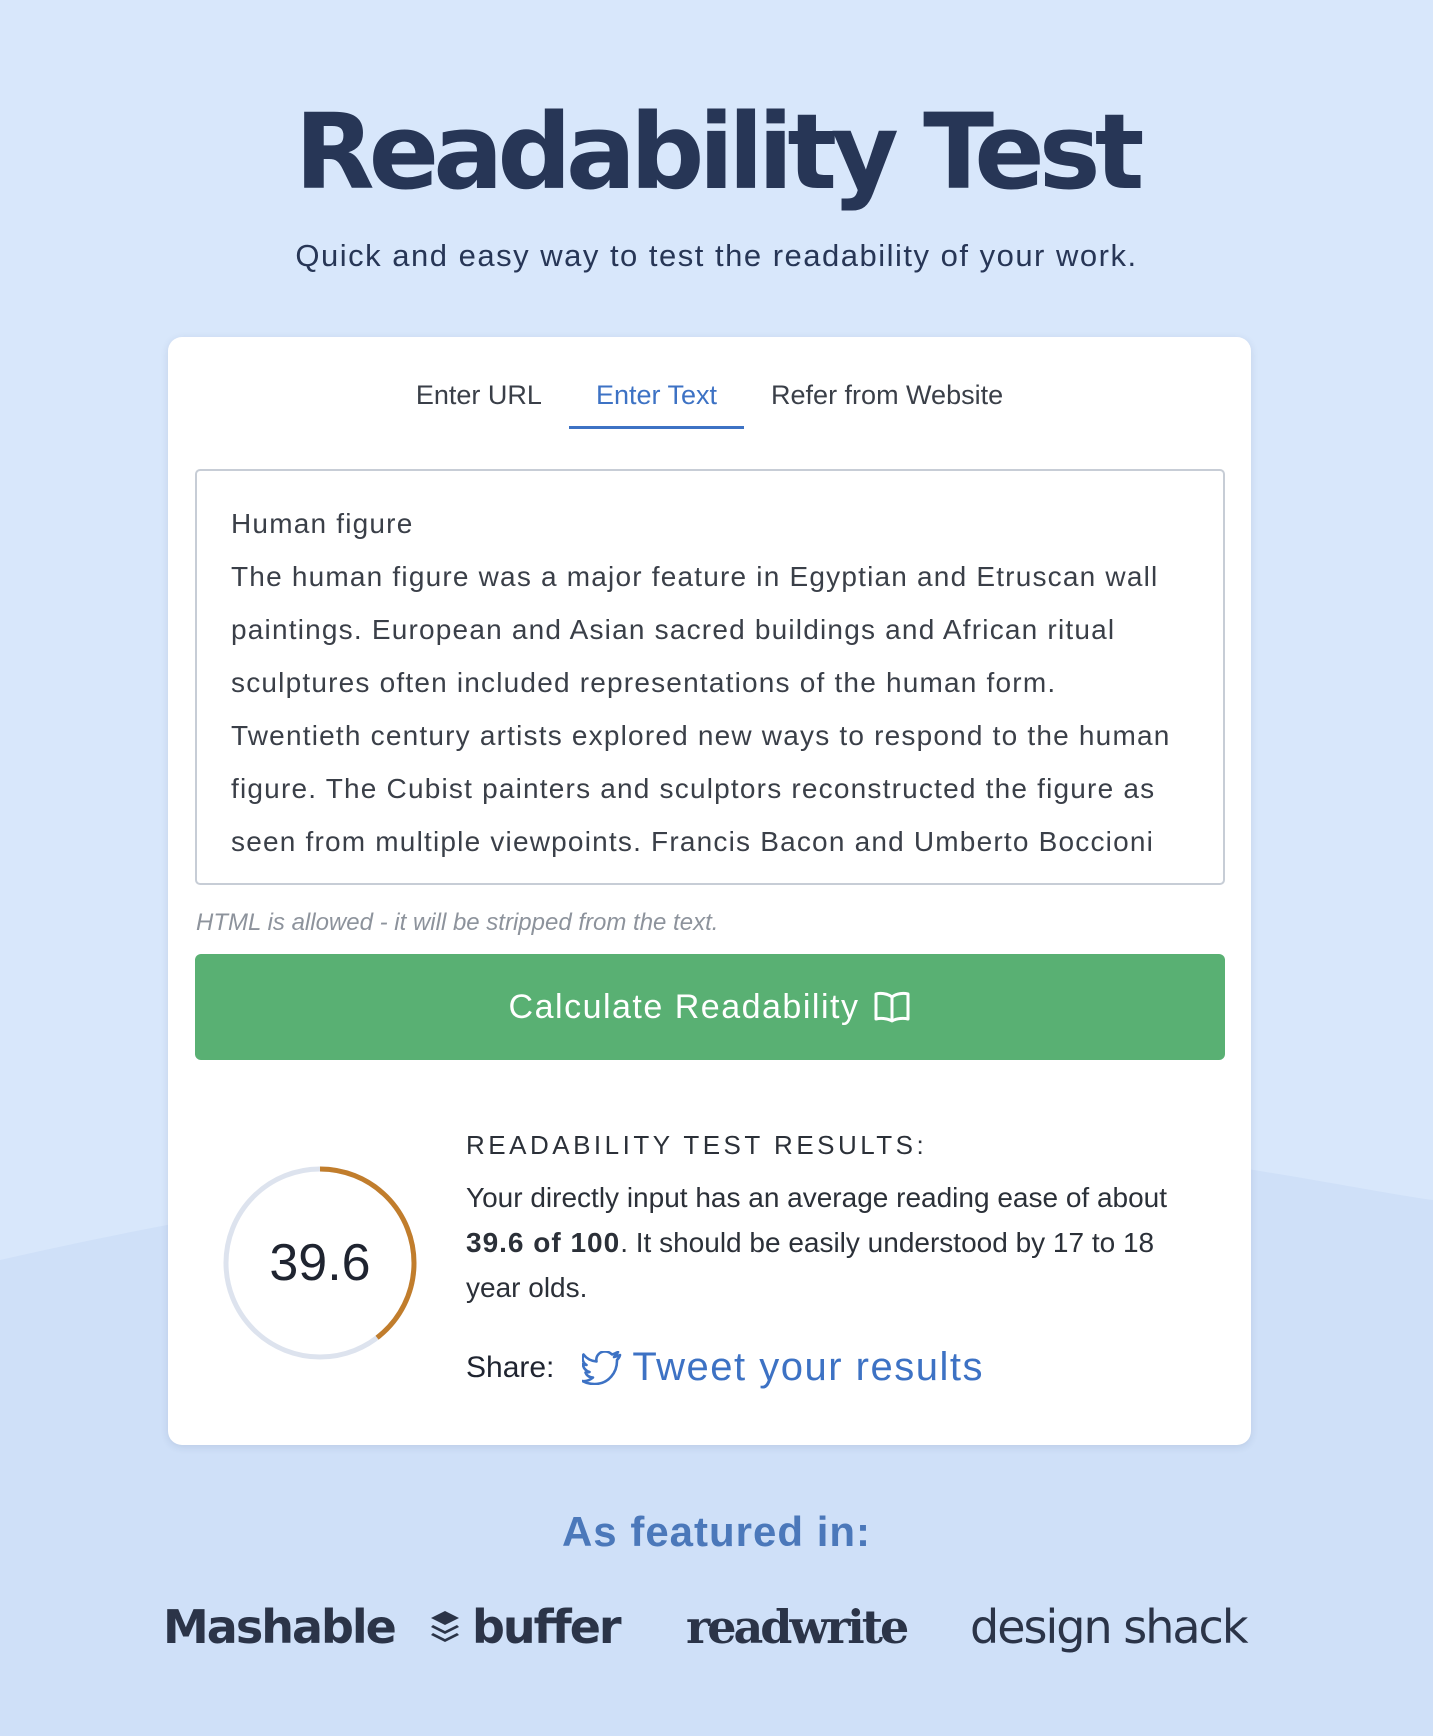 The width and height of the screenshot is (1433, 1736). I want to click on tweet-results-link: Tweet your results, so click(783, 1367).